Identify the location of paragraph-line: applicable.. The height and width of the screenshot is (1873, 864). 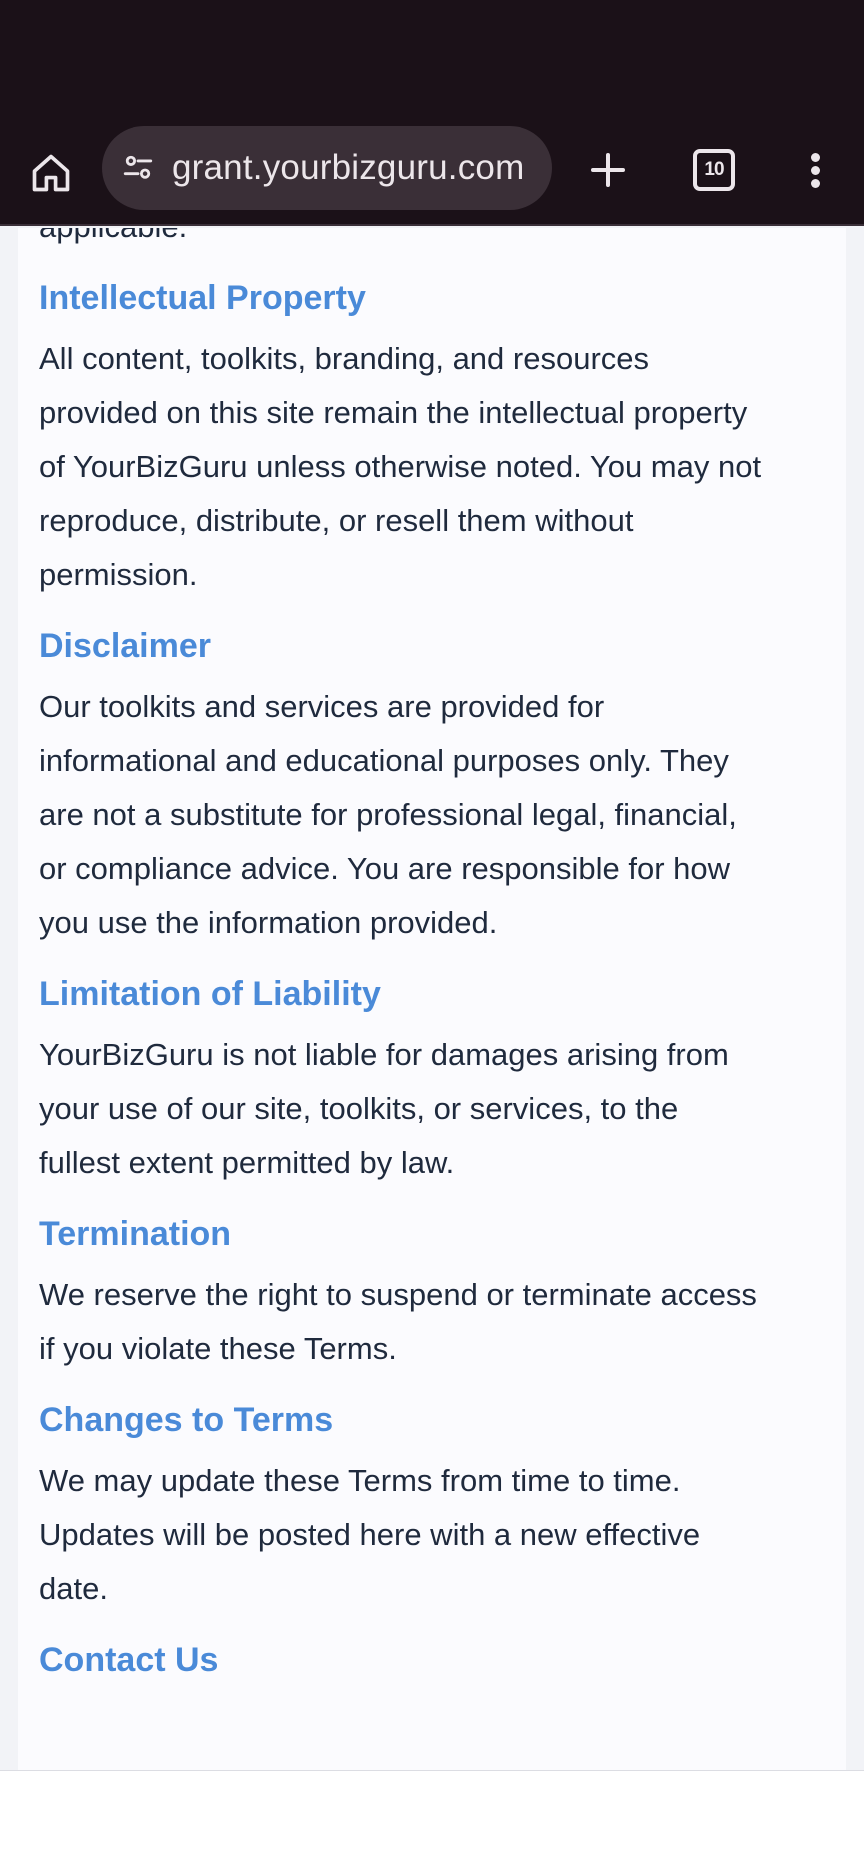
(439, 241).